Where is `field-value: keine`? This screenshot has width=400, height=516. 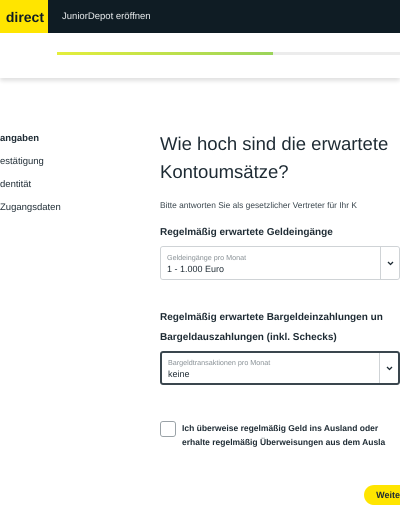
field-value: keine is located at coordinates (179, 373).